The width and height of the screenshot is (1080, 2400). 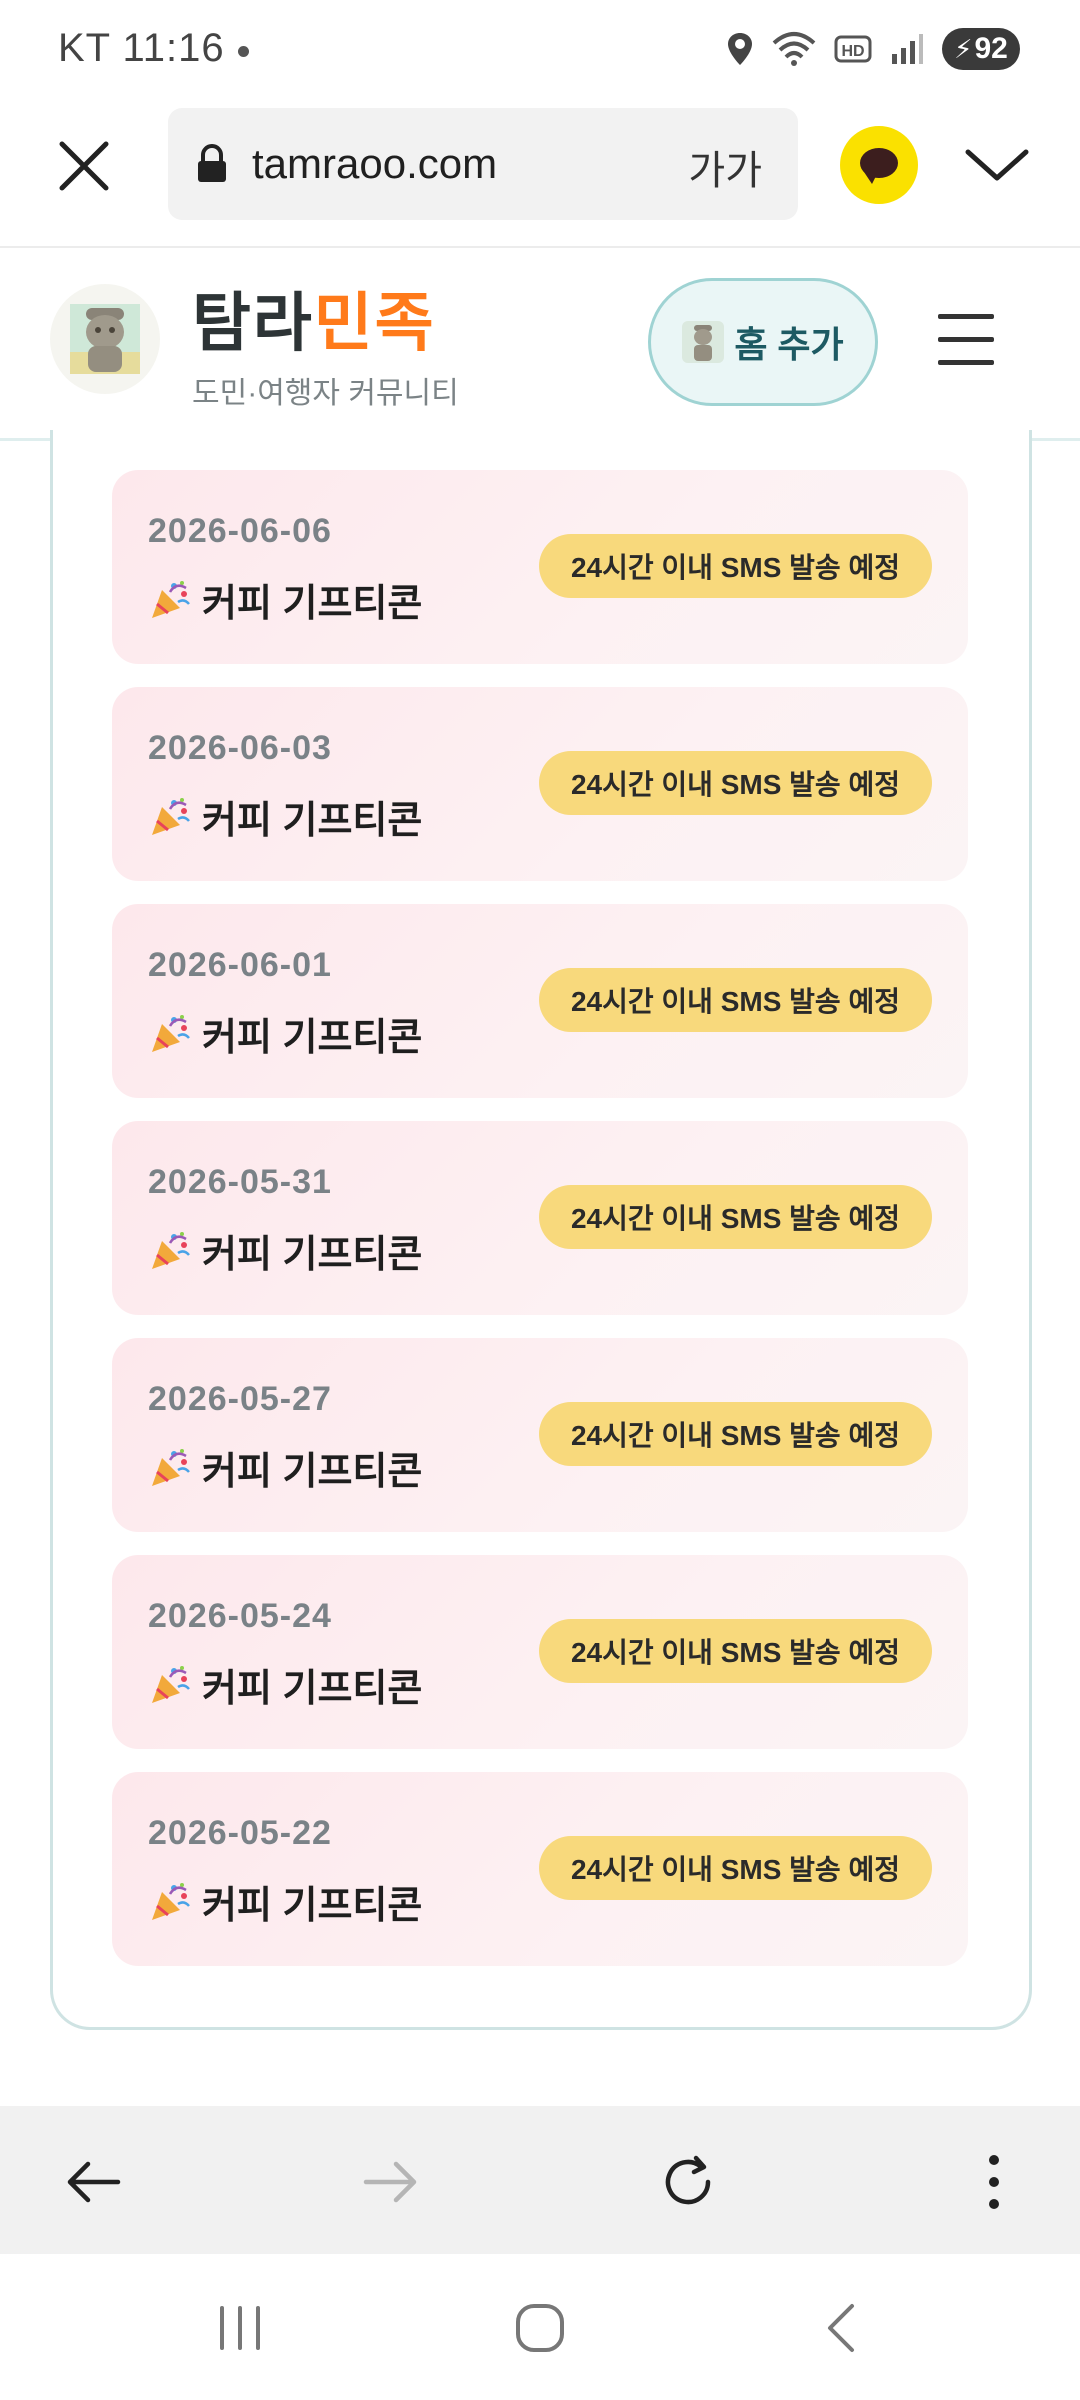 I want to click on brand-part-1: 탐라, so click(x=253, y=323).